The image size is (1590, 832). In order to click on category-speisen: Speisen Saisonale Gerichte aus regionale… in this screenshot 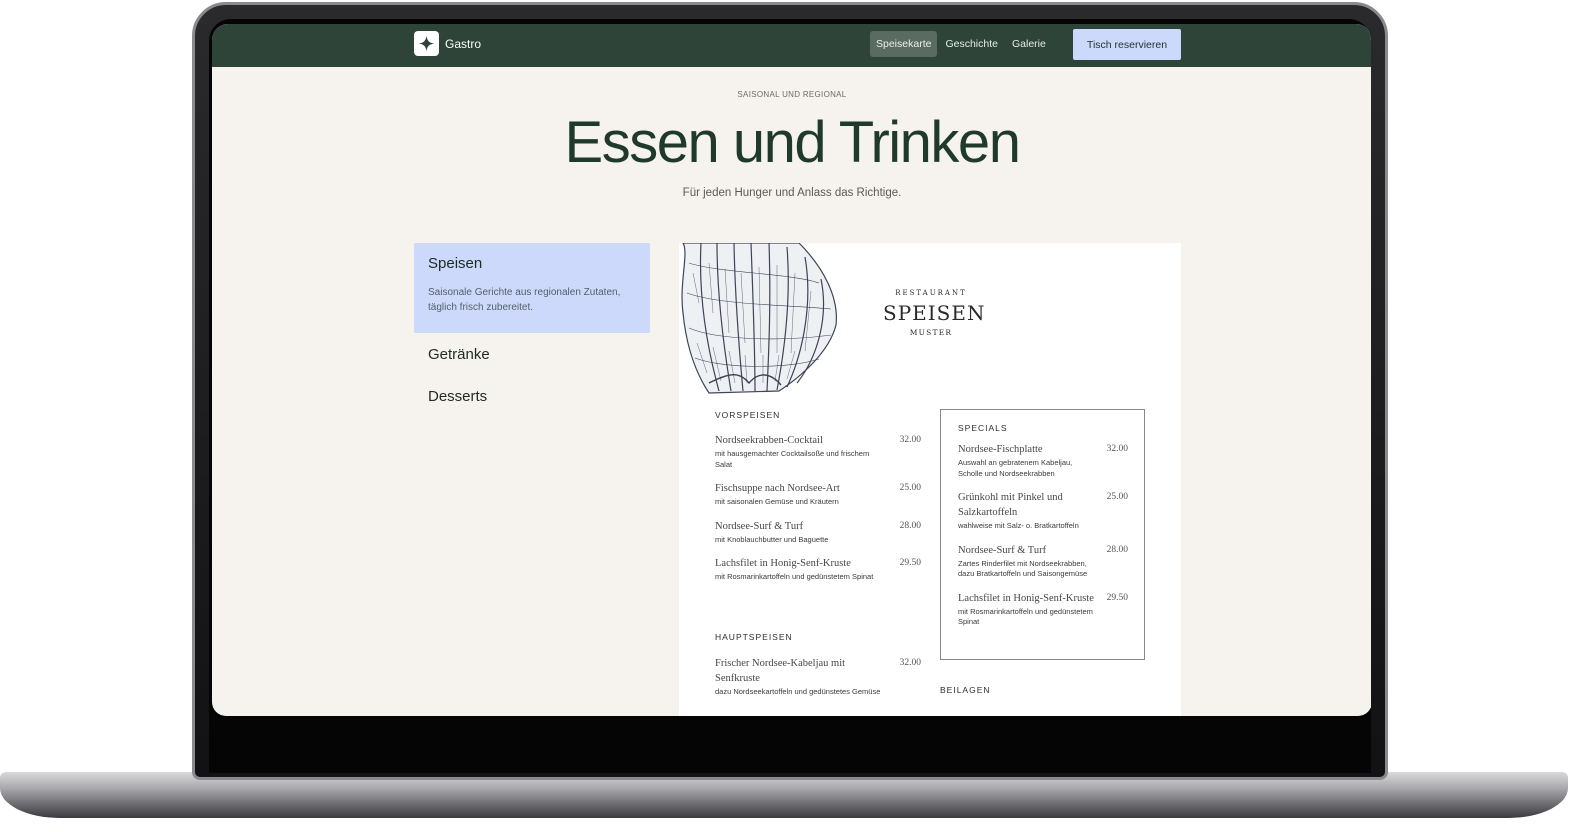, I will do `click(532, 288)`.